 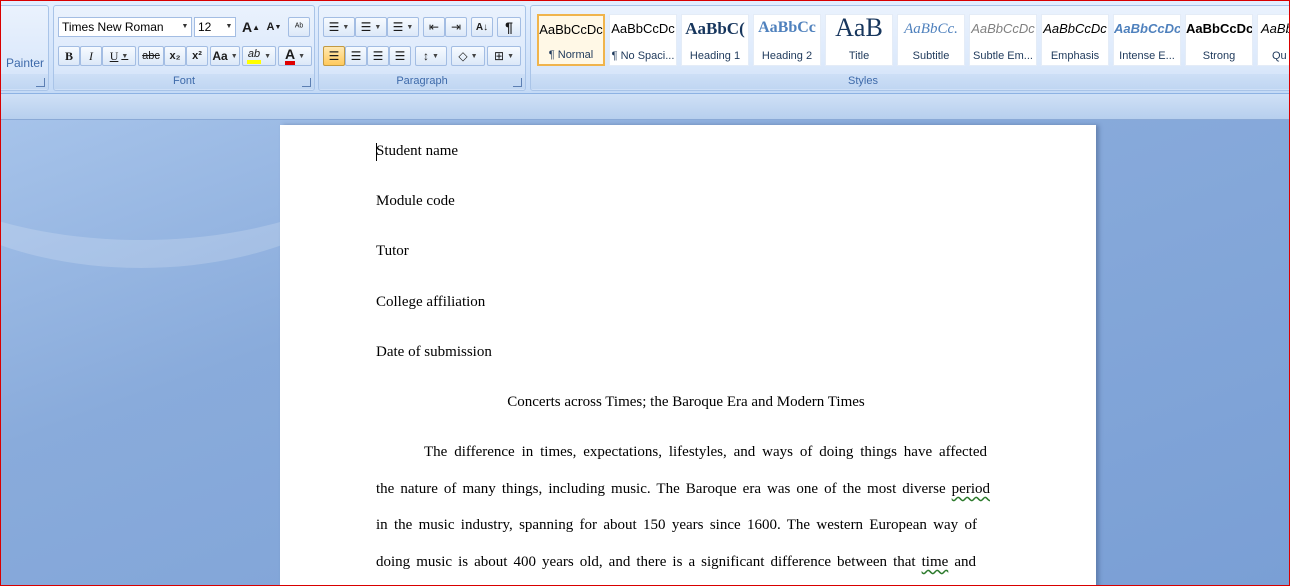 I want to click on style-sample: AaBbCc., so click(x=931, y=29).